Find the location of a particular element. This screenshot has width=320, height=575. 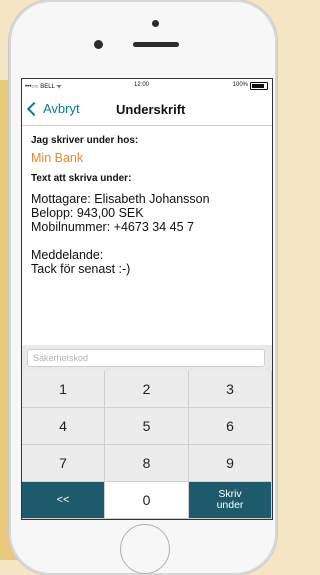

status-bar: •••○○ BELL ᯤ 12:00 100% is located at coordinates (147, 86).